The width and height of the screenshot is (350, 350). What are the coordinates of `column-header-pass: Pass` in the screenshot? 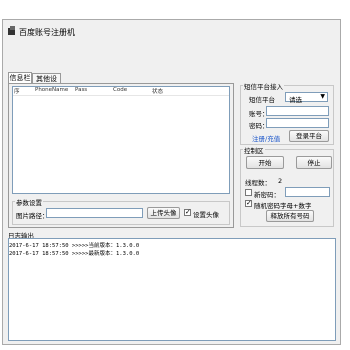 It's located at (81, 90).